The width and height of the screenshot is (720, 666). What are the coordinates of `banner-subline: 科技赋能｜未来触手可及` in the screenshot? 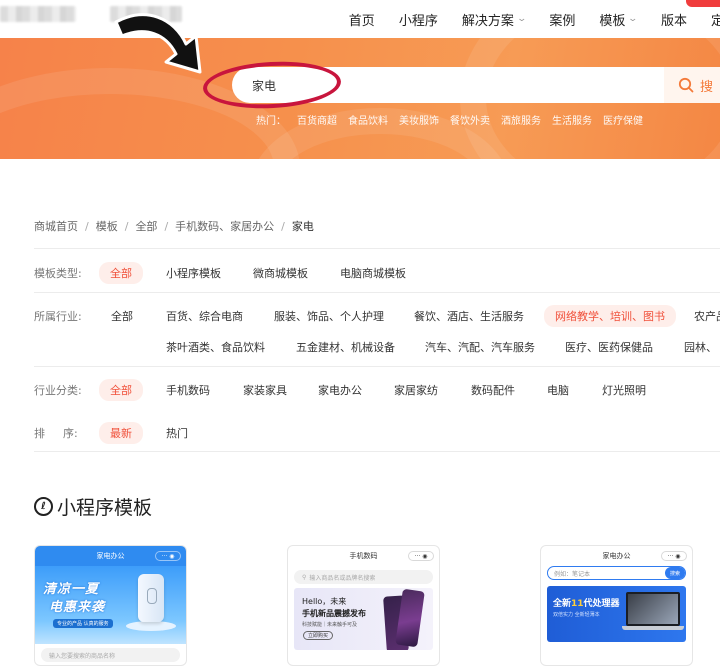 It's located at (330, 625).